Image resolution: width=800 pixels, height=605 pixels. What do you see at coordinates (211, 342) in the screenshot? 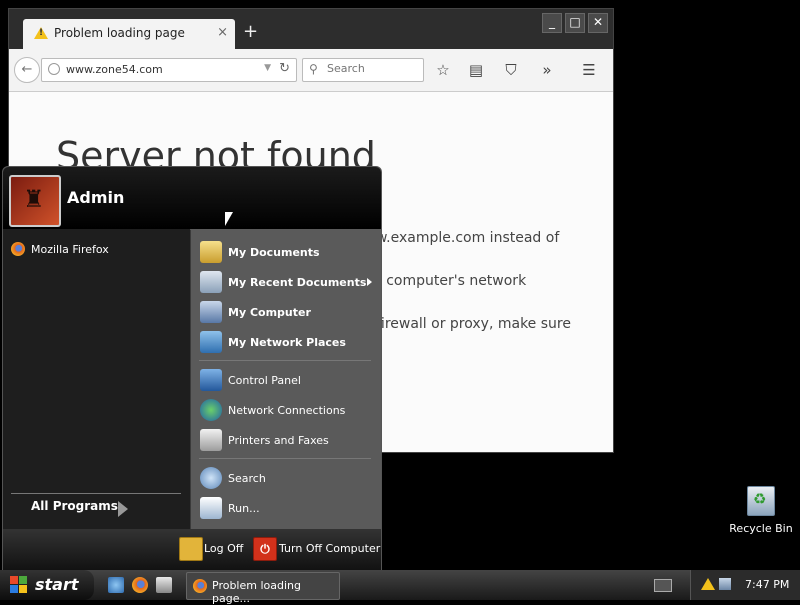
I see `network-places-icon` at bounding box center [211, 342].